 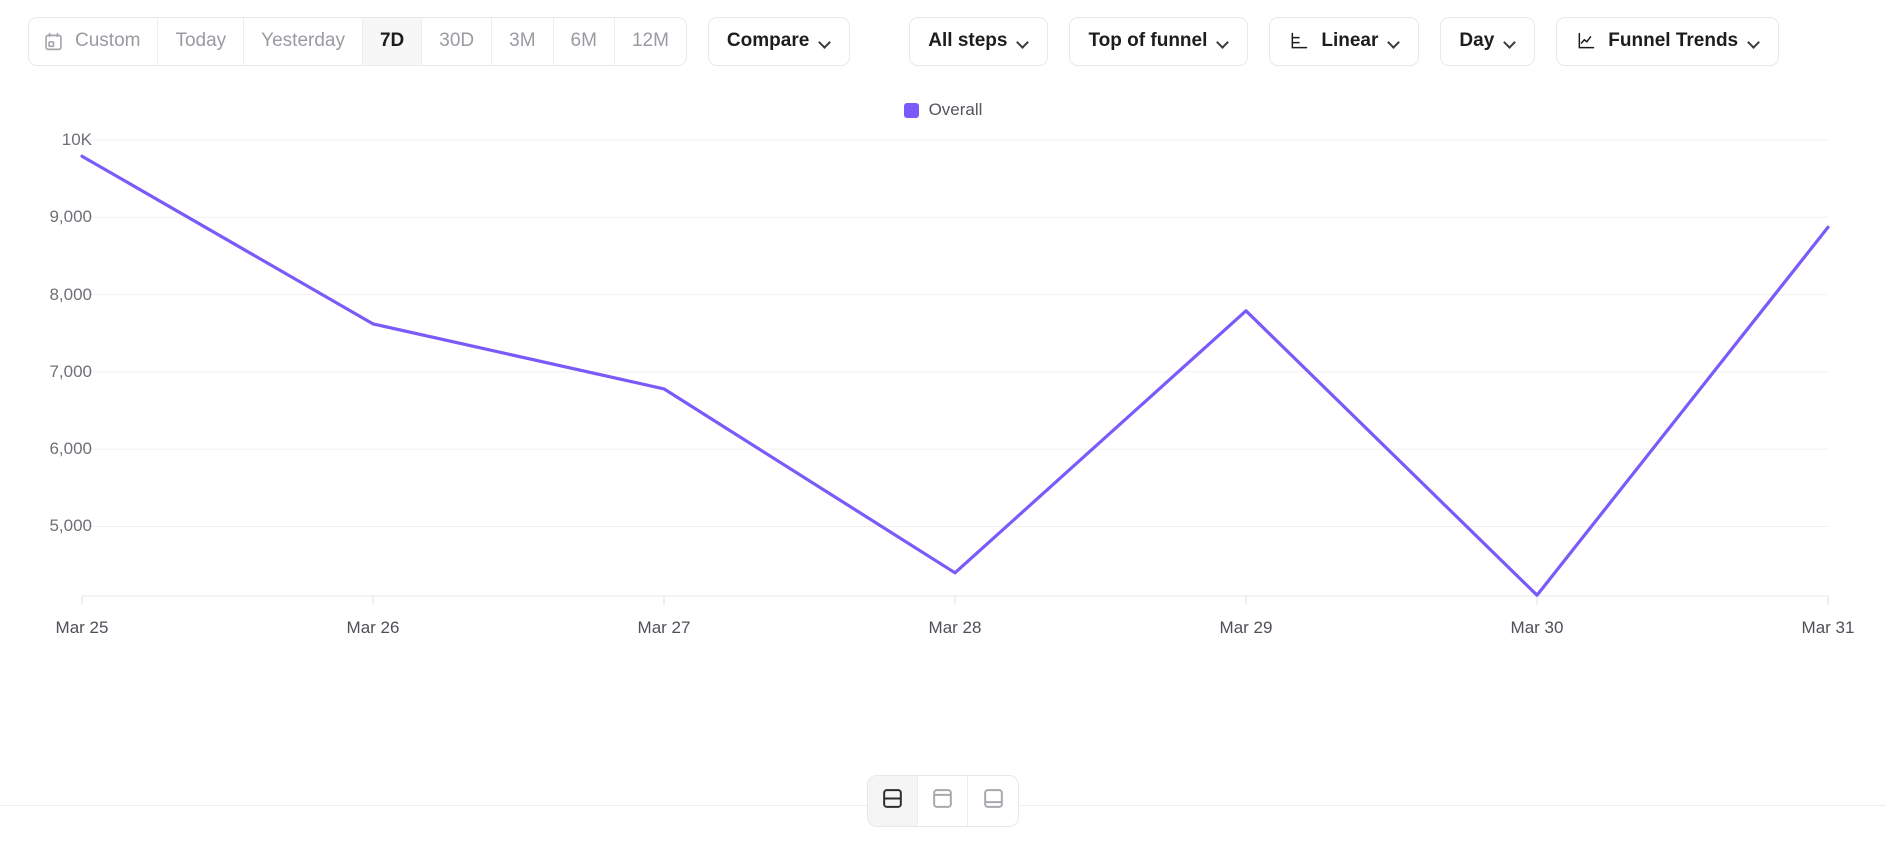 I want to click on view-label: Funnel Trends, so click(x=1673, y=40).